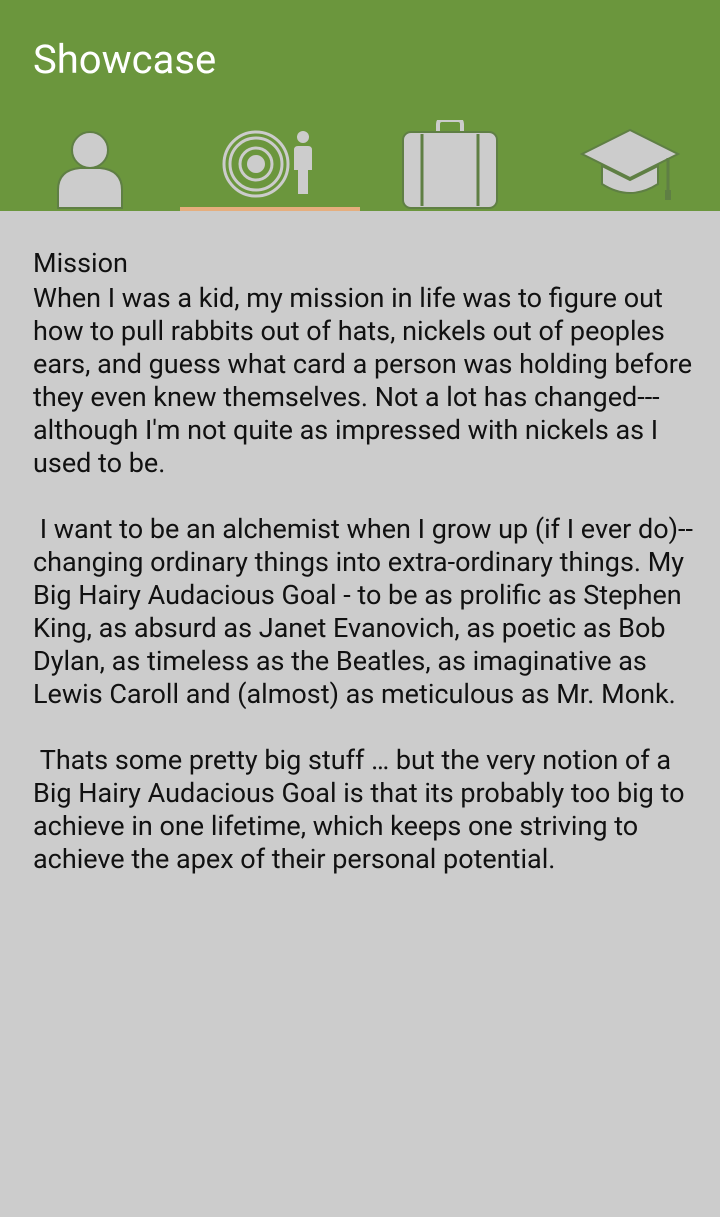  What do you see at coordinates (270, 209) in the screenshot?
I see `tab-indicator` at bounding box center [270, 209].